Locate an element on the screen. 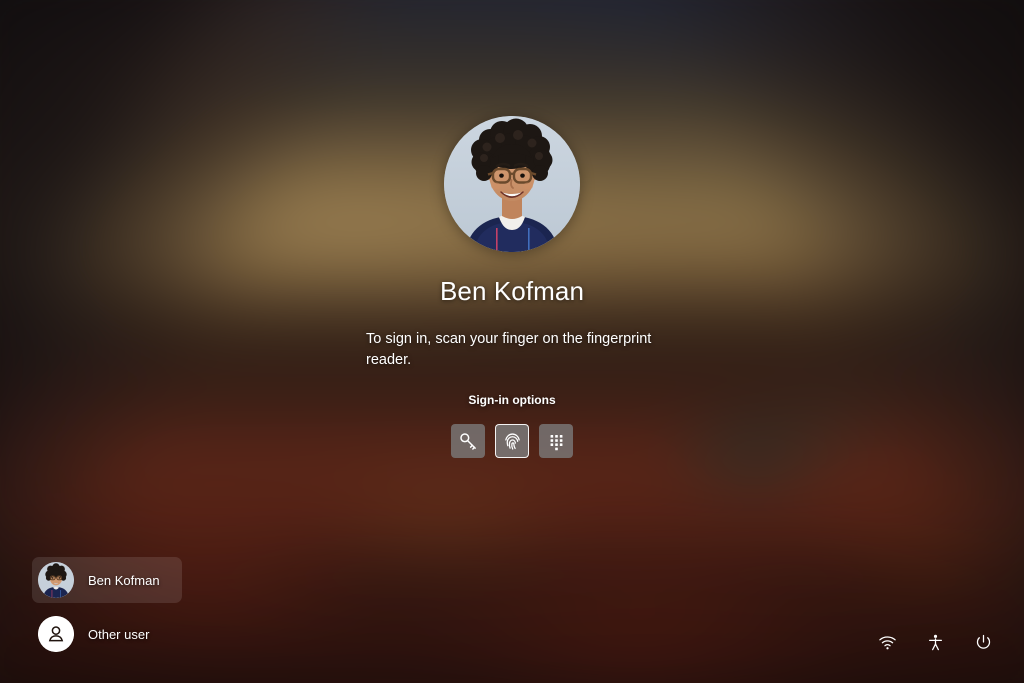 This screenshot has width=1024, height=683. wifi-icon is located at coordinates (887, 642).